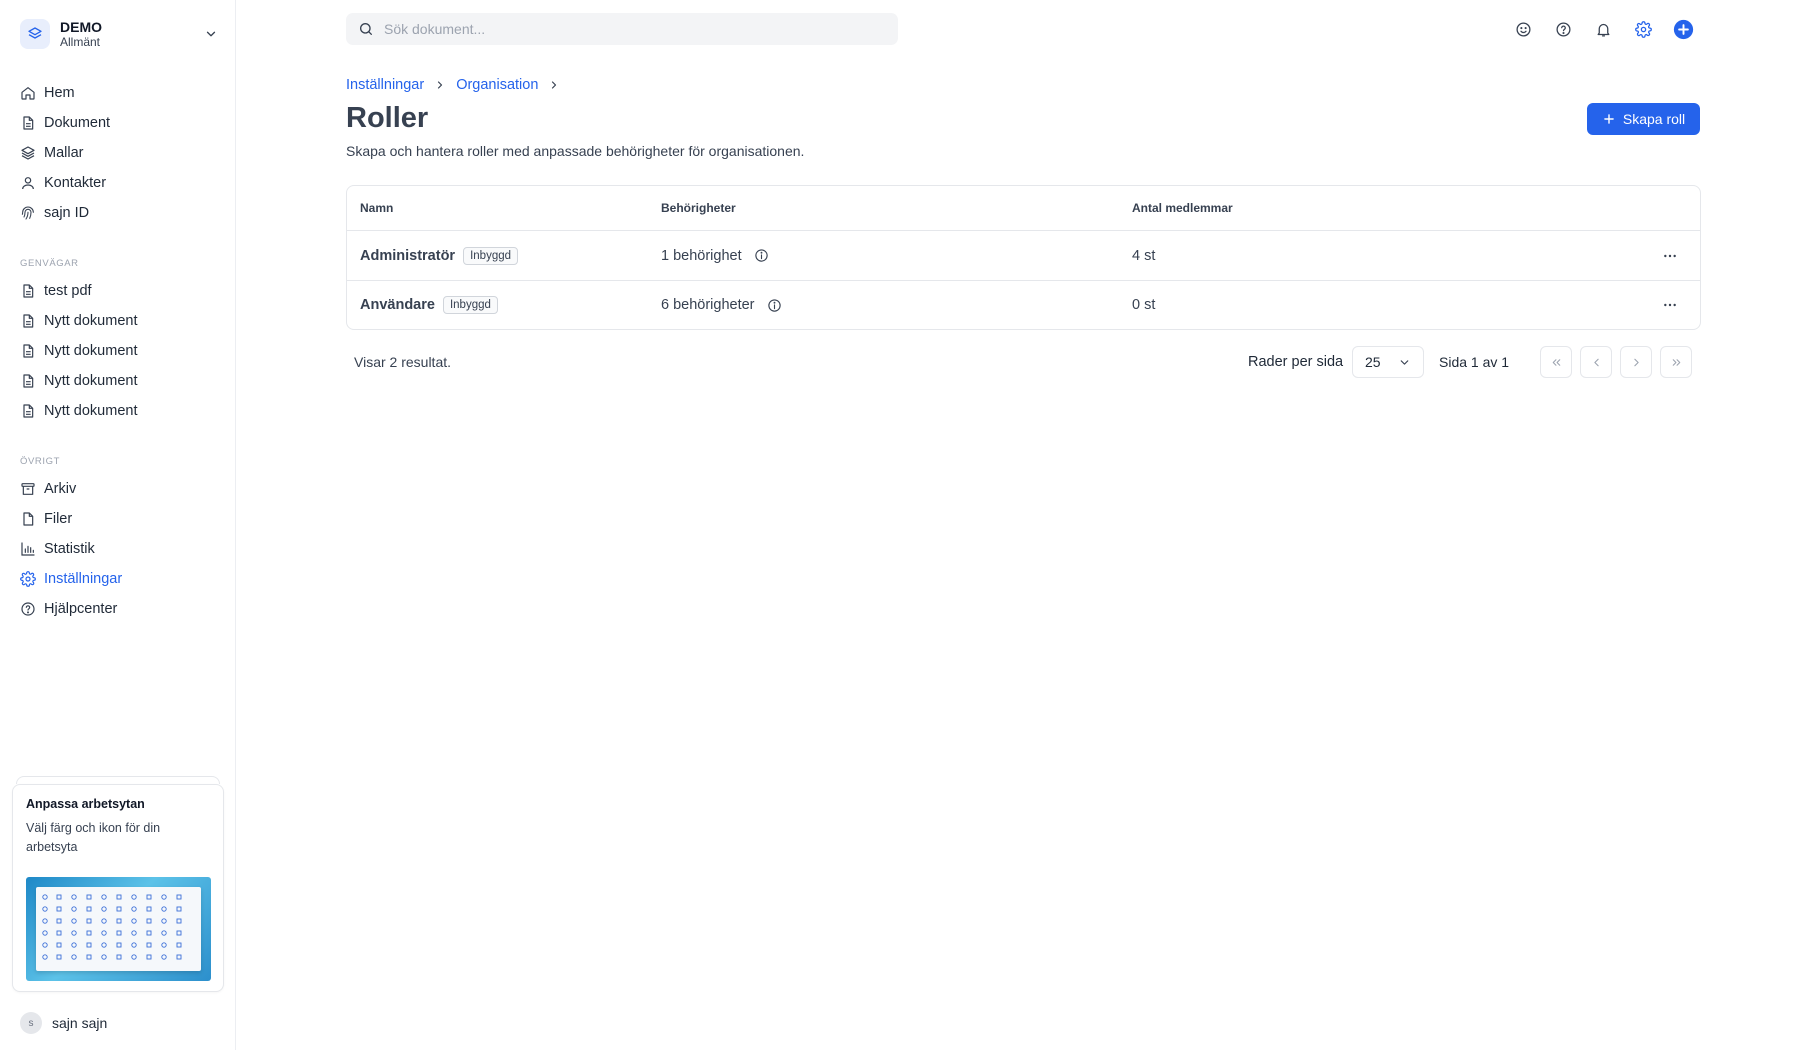 Image resolution: width=1800 pixels, height=1050 pixels. I want to click on sidebar-item-label: test pdf, so click(68, 291).